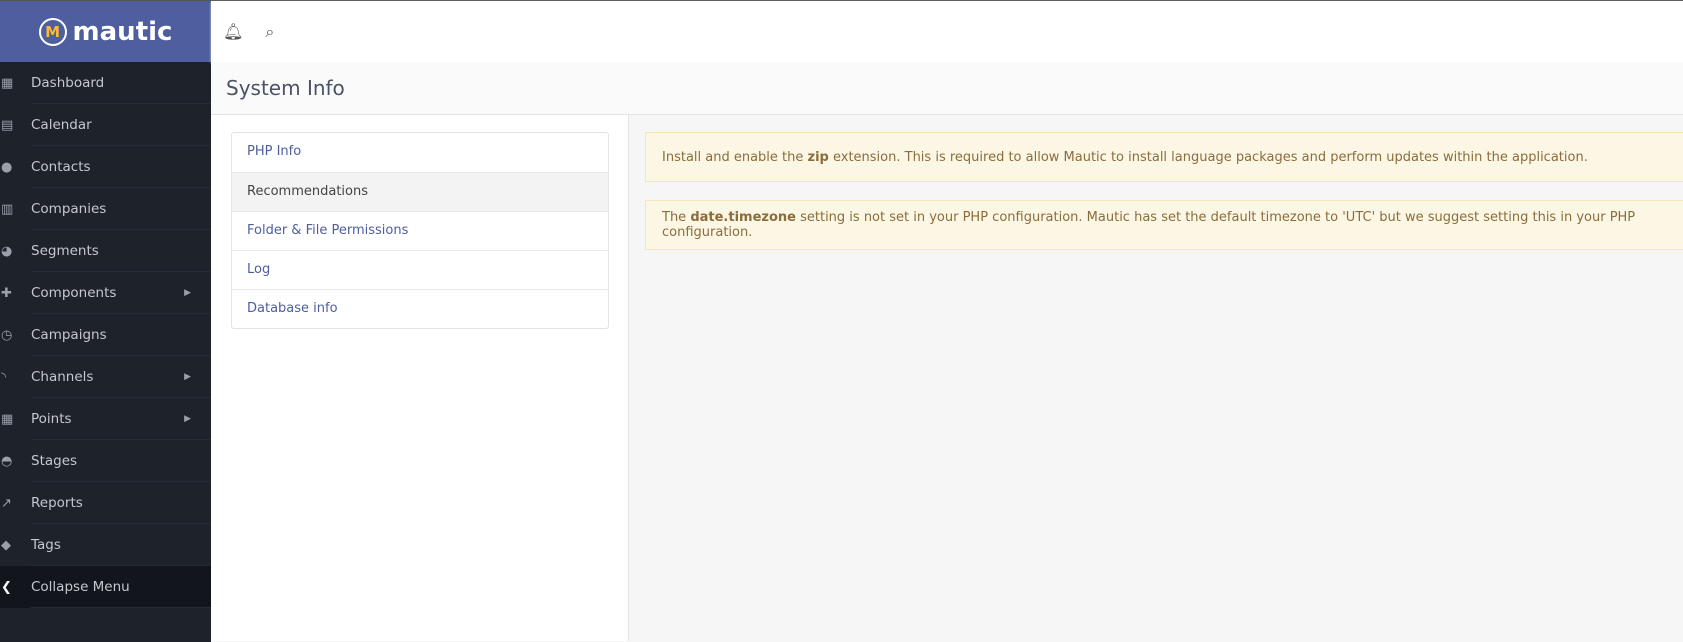  What do you see at coordinates (7, 251) in the screenshot?
I see `pie-chart-icon: ◕` at bounding box center [7, 251].